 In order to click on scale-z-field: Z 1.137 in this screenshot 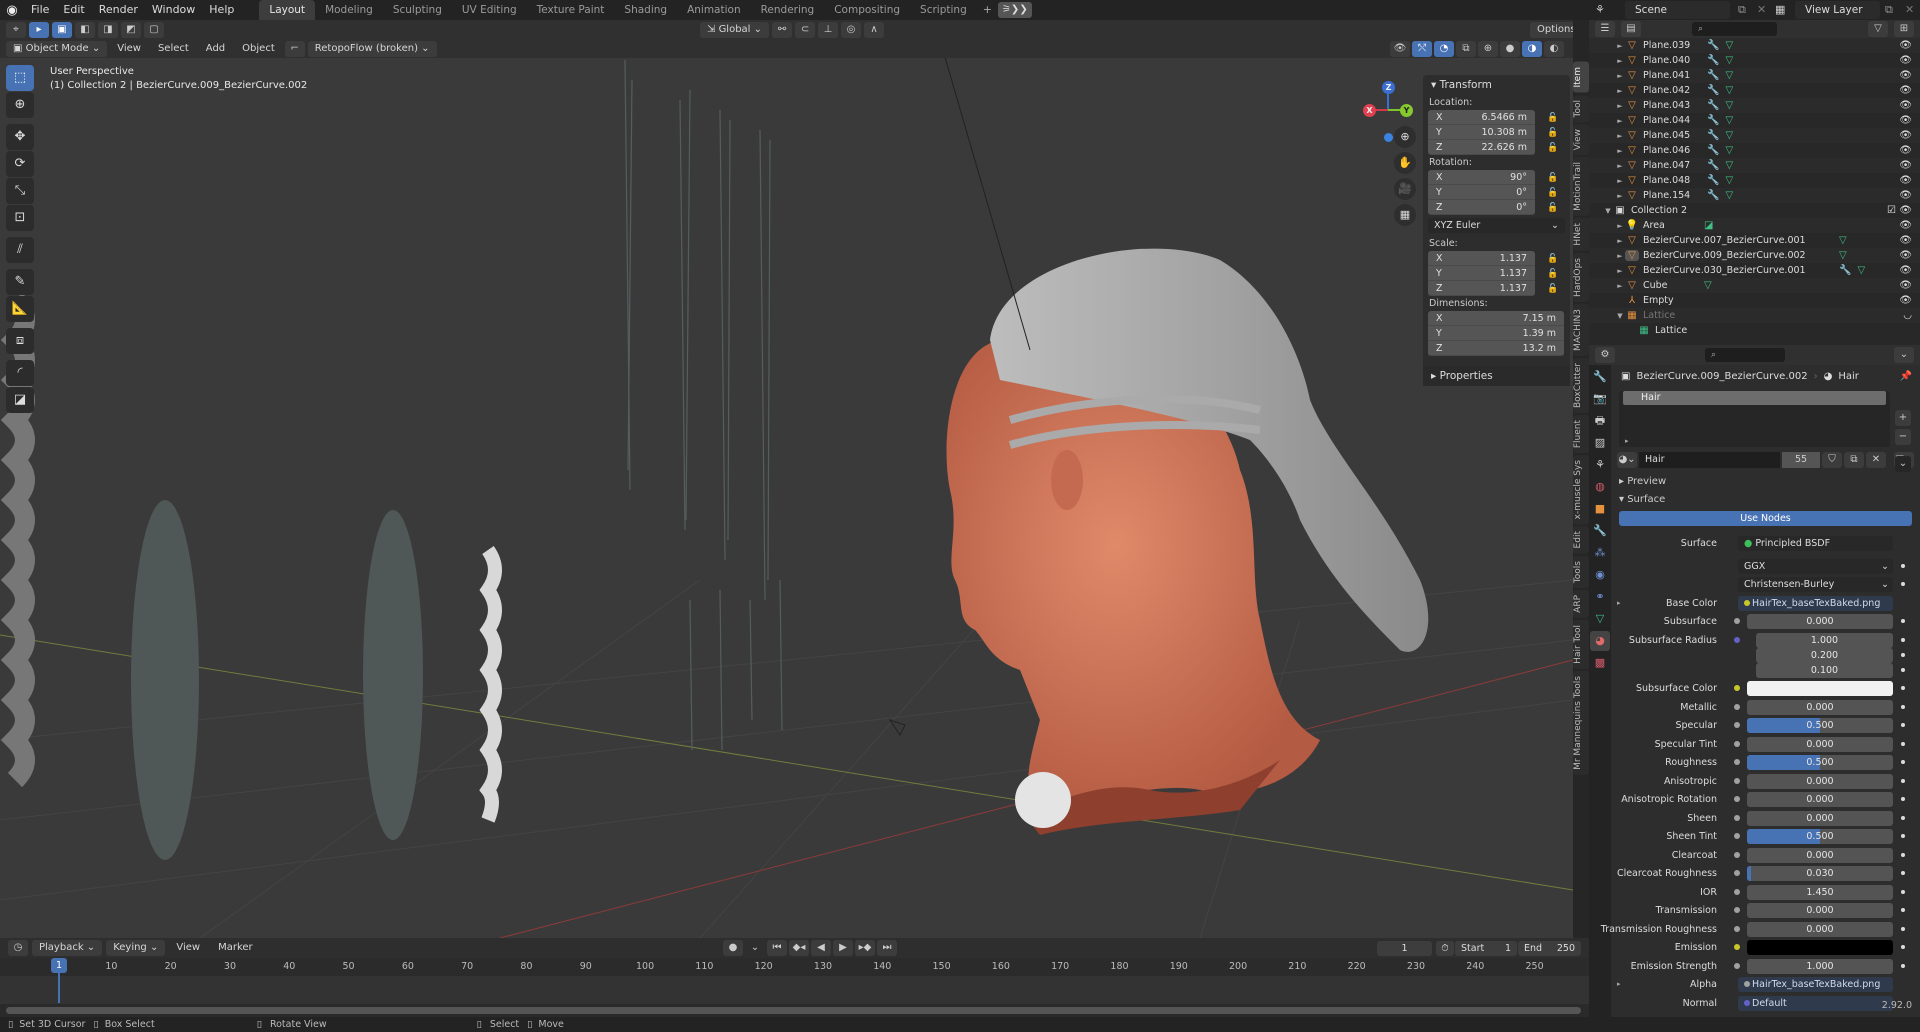, I will do `click(1481, 288)`.